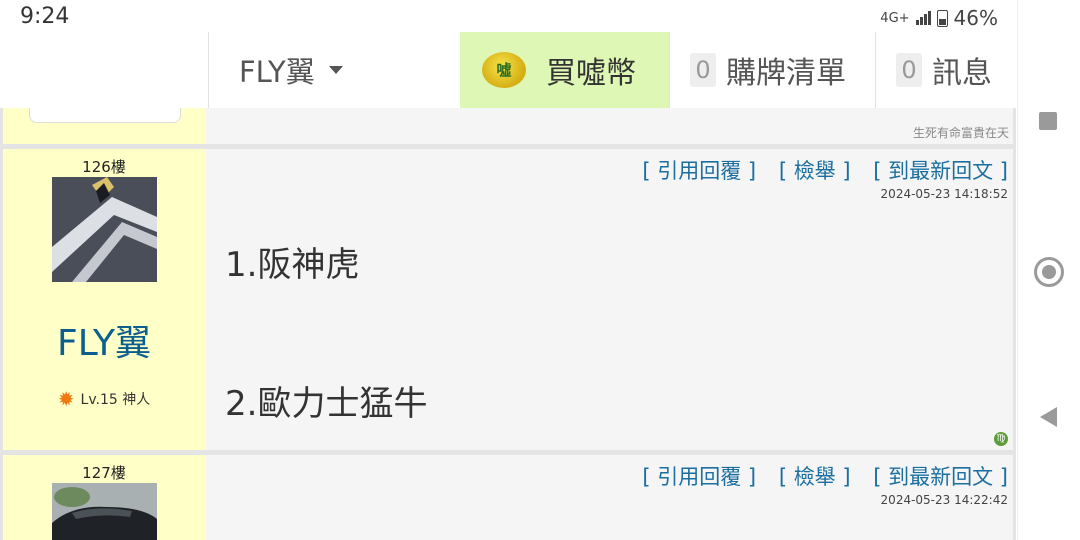  Describe the element at coordinates (326, 404) in the screenshot. I see `content-line: 2.歐力士猛牛` at that location.